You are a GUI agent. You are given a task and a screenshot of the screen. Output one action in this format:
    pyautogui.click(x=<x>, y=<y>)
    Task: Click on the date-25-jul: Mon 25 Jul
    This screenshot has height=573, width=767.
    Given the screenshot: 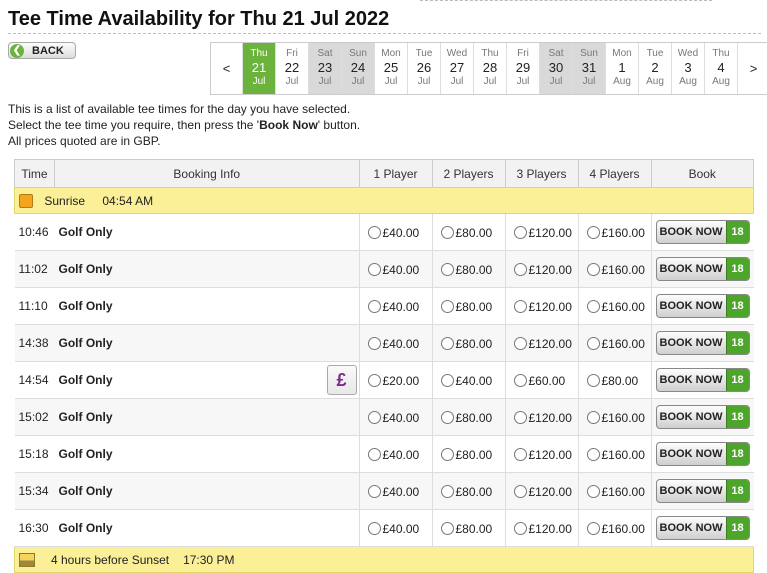 What is the action you would take?
    pyautogui.click(x=390, y=68)
    